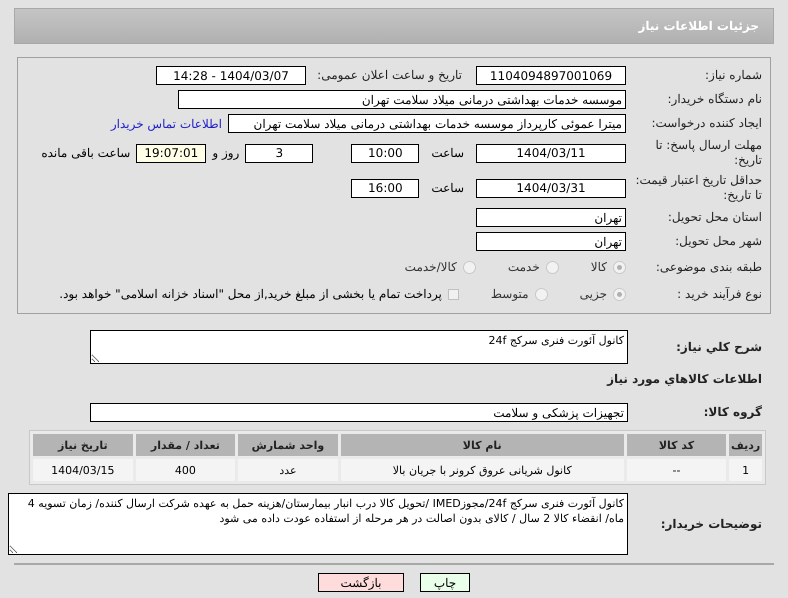 Image resolution: width=788 pixels, height=598 pixels. I want to click on date-field: 1404/03/31, so click(551, 188).